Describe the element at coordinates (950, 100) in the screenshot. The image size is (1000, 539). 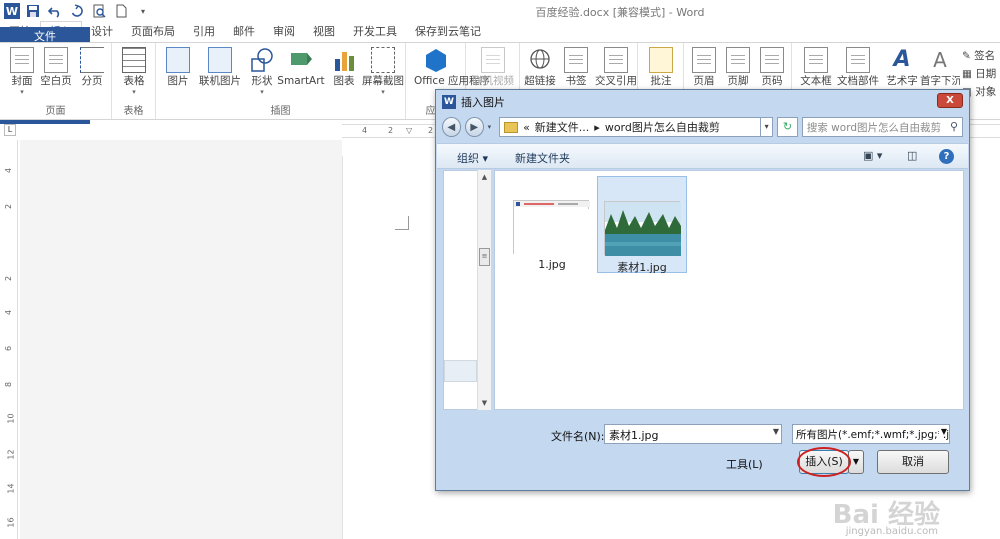
I see `close-button: X` at that location.